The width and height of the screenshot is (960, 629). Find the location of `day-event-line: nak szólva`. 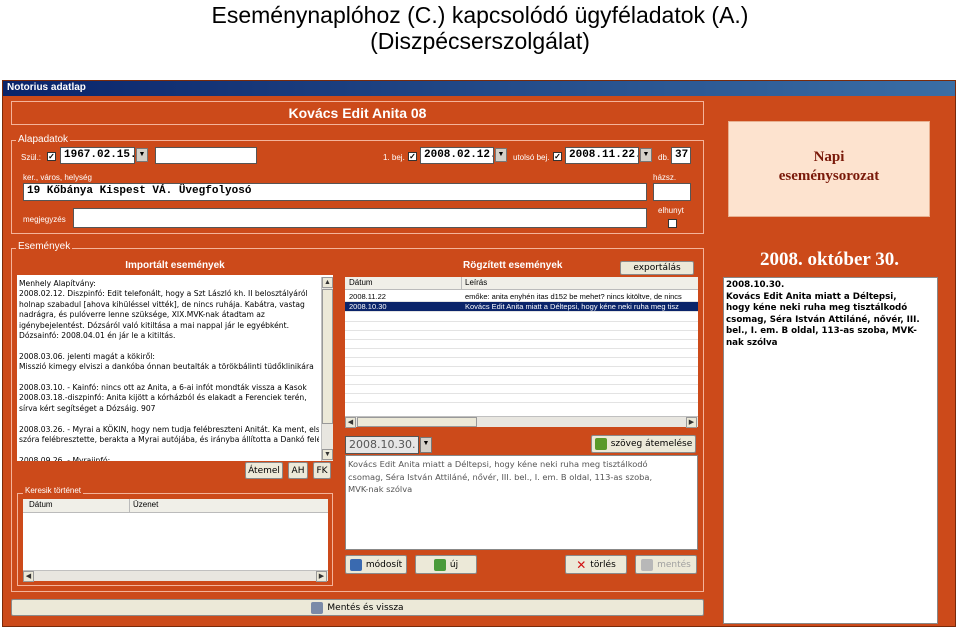

day-event-line: nak szólva is located at coordinates (752, 342).